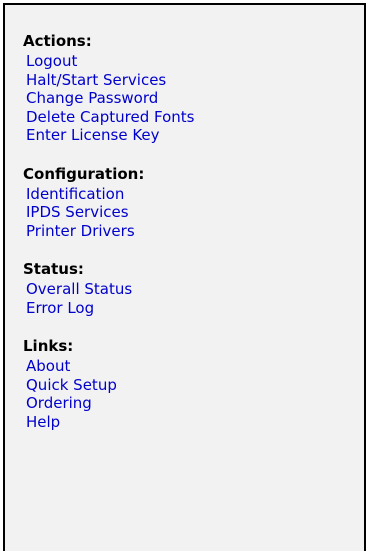 Image resolution: width=380 pixels, height=553 pixels. I want to click on overall-status-link: Overall Status, so click(195, 289).